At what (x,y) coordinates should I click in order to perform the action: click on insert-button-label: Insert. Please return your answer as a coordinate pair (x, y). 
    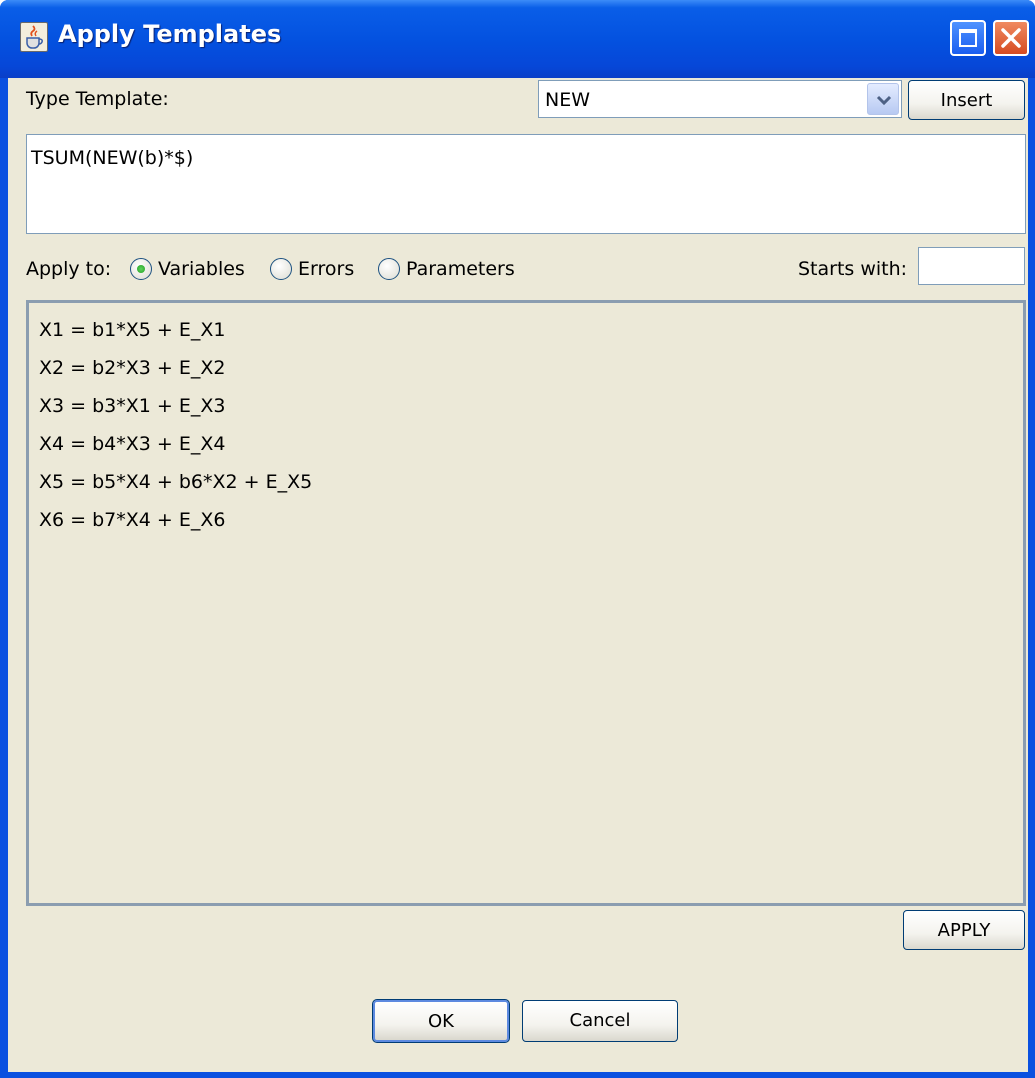
    Looking at the image, I should click on (966, 100).